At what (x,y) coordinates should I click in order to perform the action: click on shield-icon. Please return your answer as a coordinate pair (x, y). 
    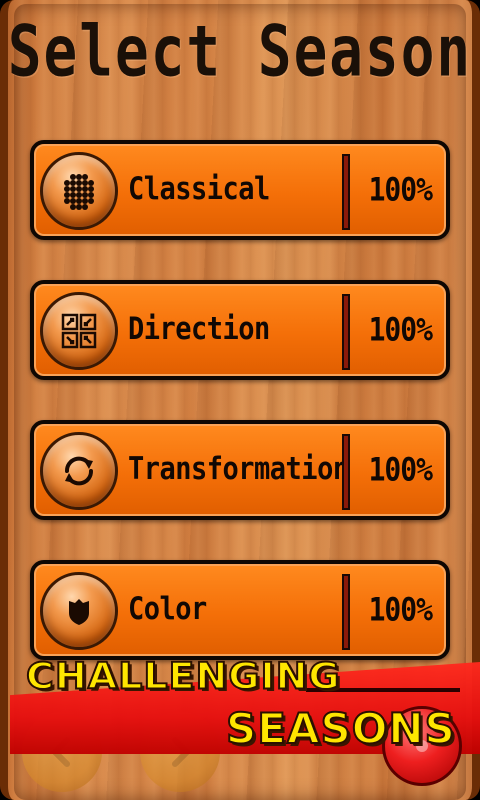
    Looking at the image, I should click on (79, 611).